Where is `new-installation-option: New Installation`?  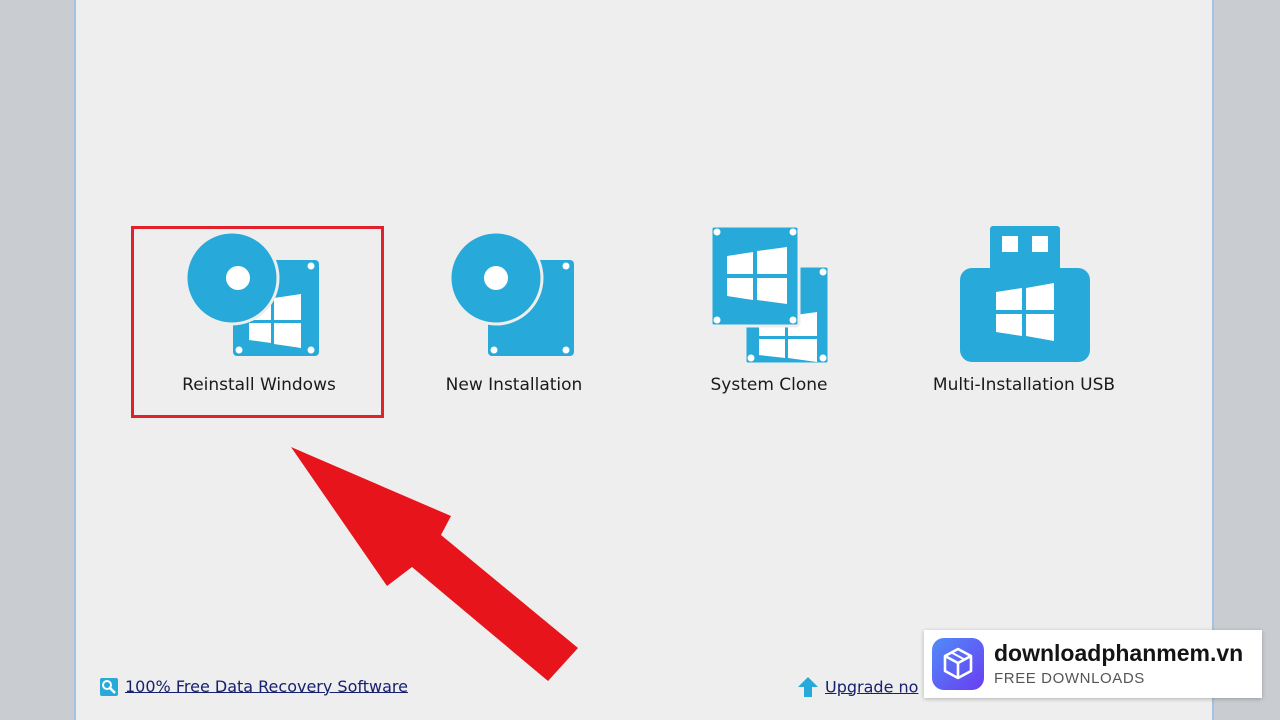
new-installation-option: New Installation is located at coordinates (514, 320).